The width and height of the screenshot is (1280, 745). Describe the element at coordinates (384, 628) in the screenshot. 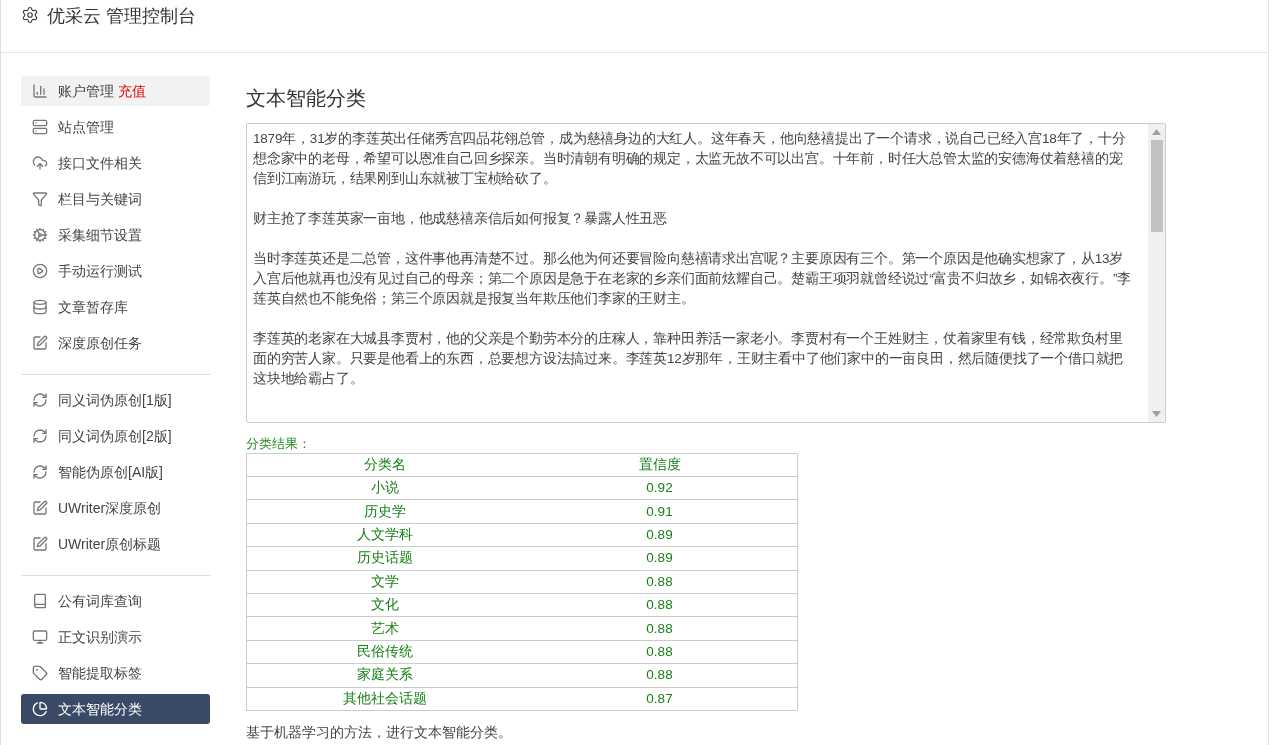

I see `table-cell: 艺术` at that location.